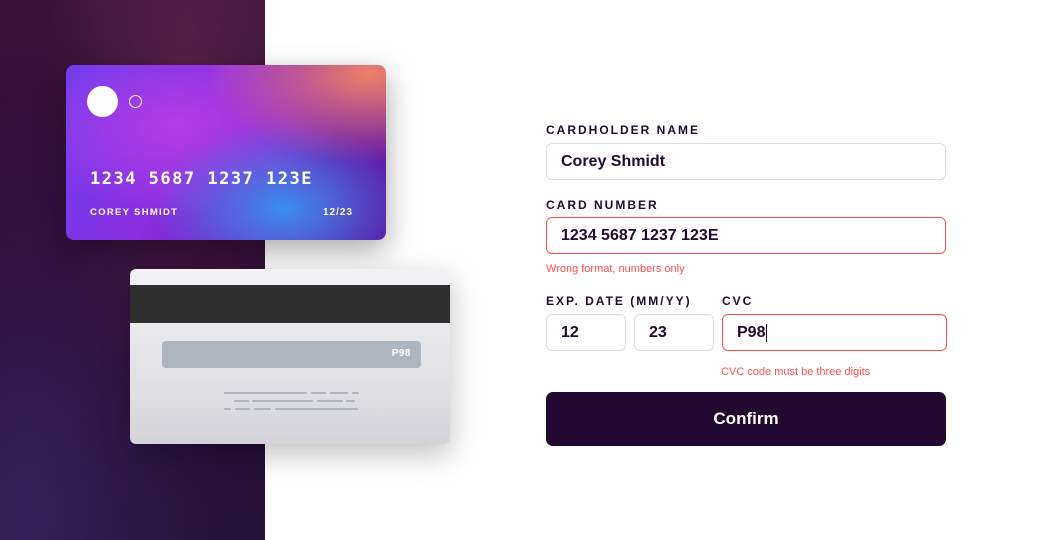 This screenshot has height=540, width=1044. What do you see at coordinates (201, 179) in the screenshot?
I see `card-number-display: 1234 5687 1237 123E` at bounding box center [201, 179].